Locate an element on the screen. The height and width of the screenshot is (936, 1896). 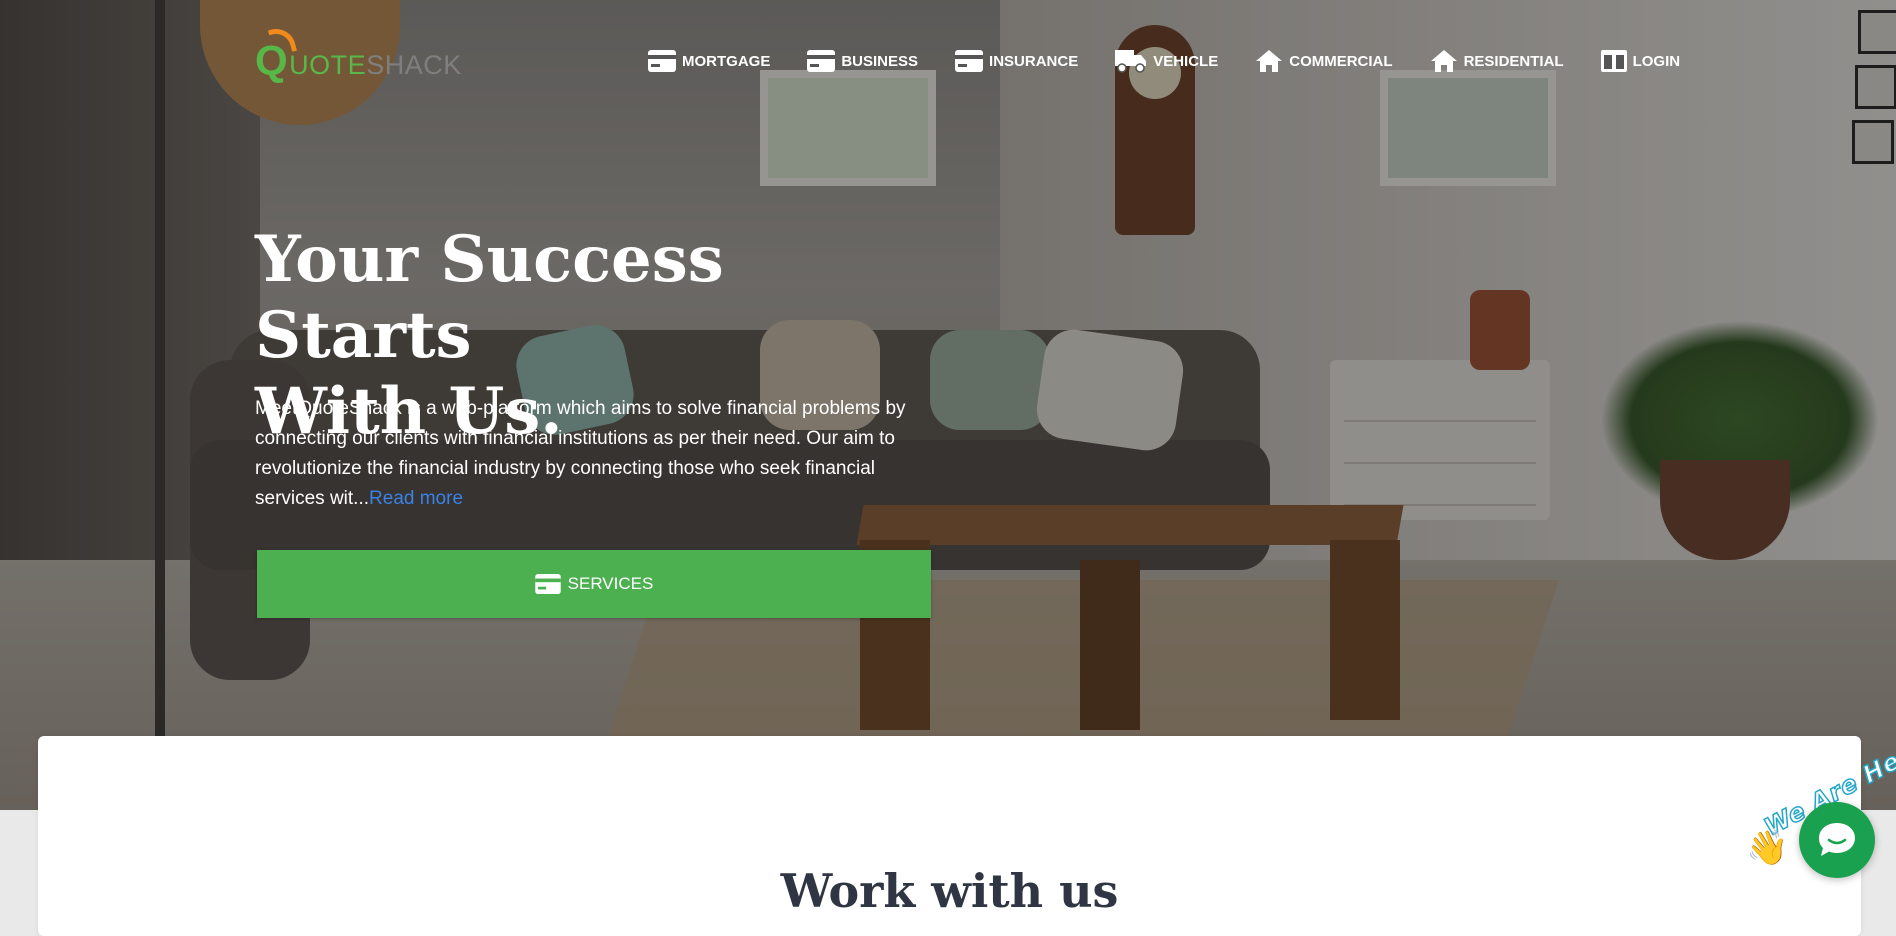
nav-item-mortgage: MORTGAGE is located at coordinates (709, 61).